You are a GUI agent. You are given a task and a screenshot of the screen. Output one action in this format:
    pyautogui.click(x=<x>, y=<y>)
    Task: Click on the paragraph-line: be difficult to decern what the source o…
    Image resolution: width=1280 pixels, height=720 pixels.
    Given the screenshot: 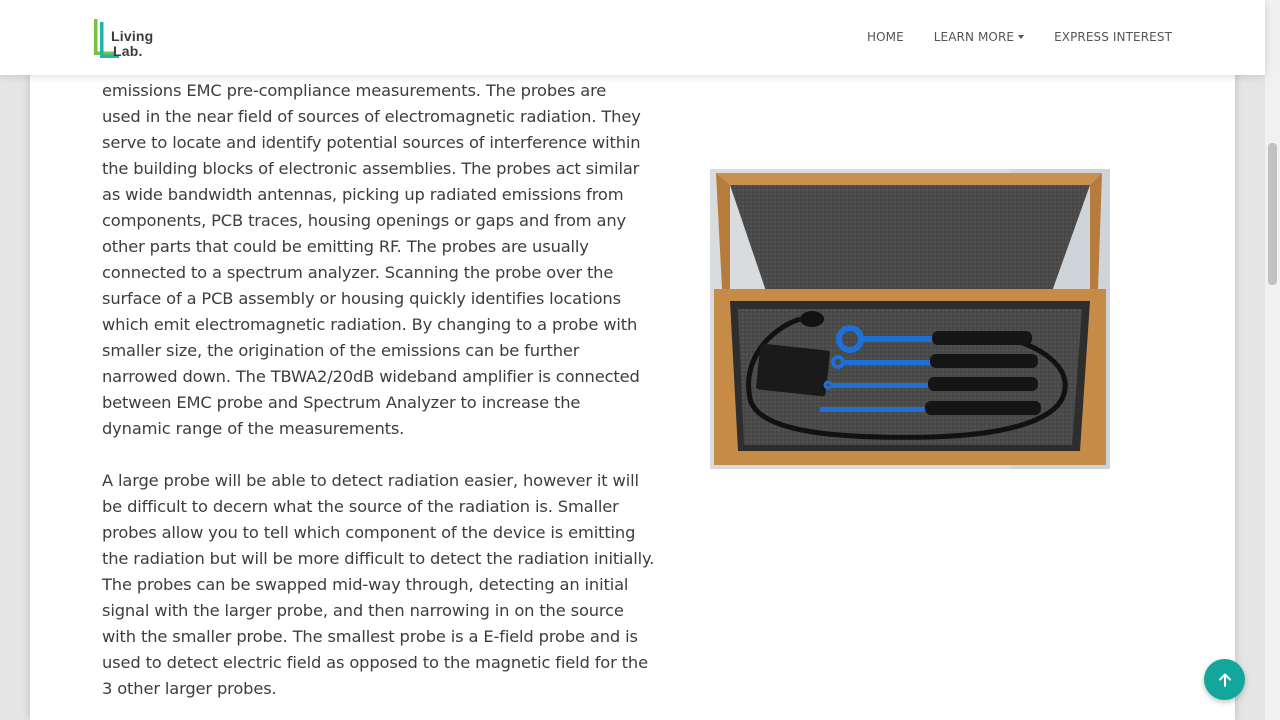 What is the action you would take?
    pyautogui.click(x=360, y=506)
    